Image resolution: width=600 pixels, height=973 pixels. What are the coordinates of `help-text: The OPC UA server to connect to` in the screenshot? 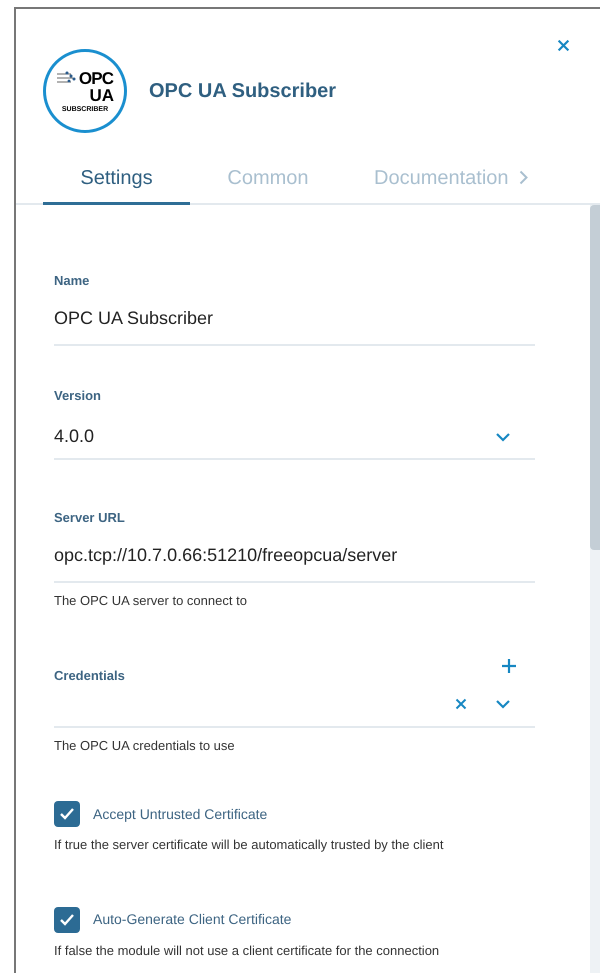 It's located at (151, 601).